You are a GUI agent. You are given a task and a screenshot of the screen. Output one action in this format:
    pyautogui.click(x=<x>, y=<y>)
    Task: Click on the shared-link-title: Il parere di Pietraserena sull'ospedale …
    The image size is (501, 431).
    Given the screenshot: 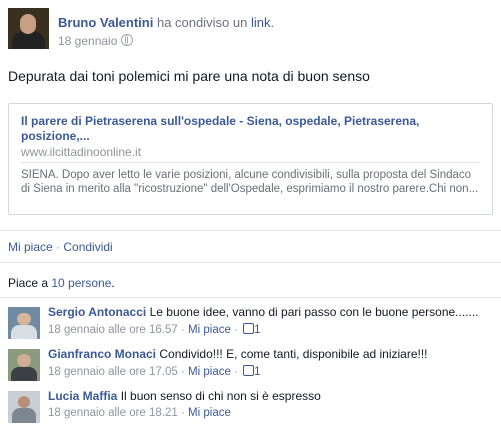 What is the action you would take?
    pyautogui.click(x=251, y=129)
    